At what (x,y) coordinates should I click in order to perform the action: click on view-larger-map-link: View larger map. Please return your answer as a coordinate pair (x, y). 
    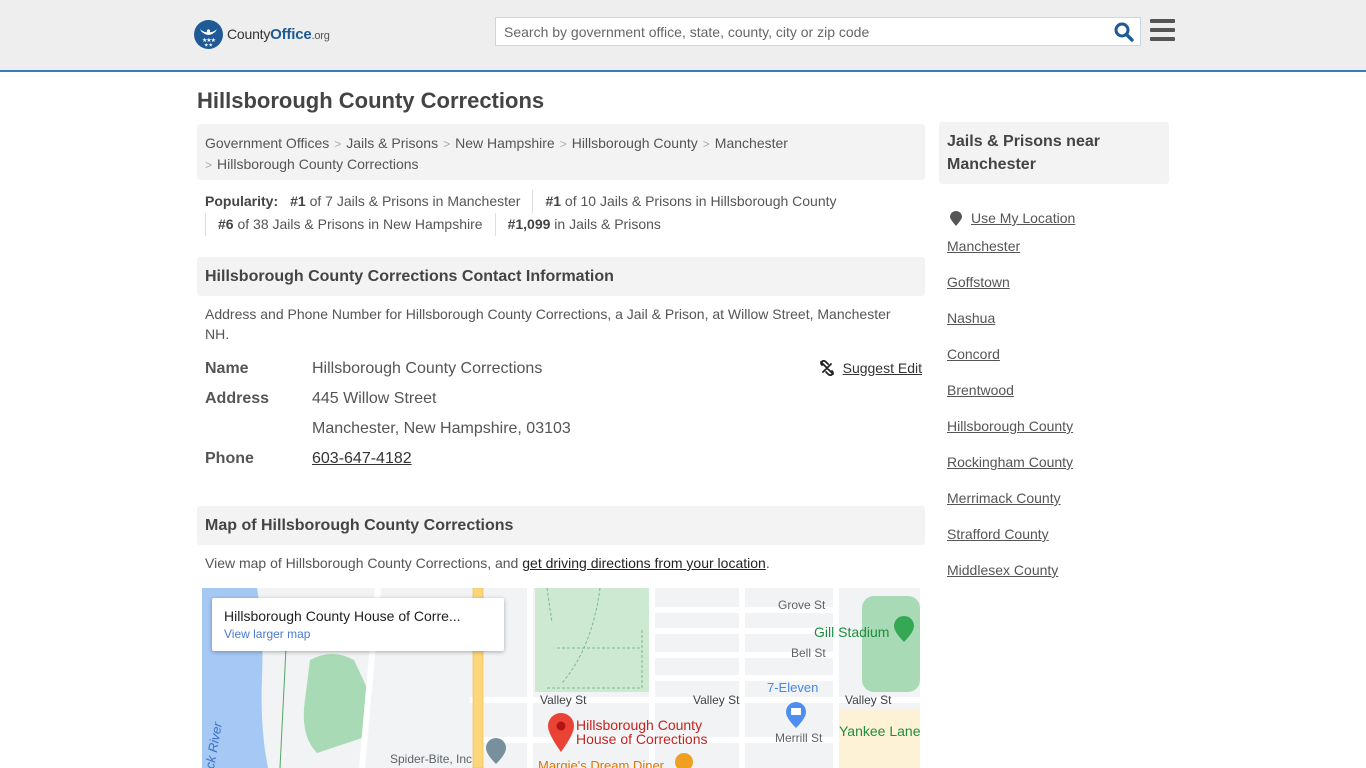
    Looking at the image, I should click on (358, 634).